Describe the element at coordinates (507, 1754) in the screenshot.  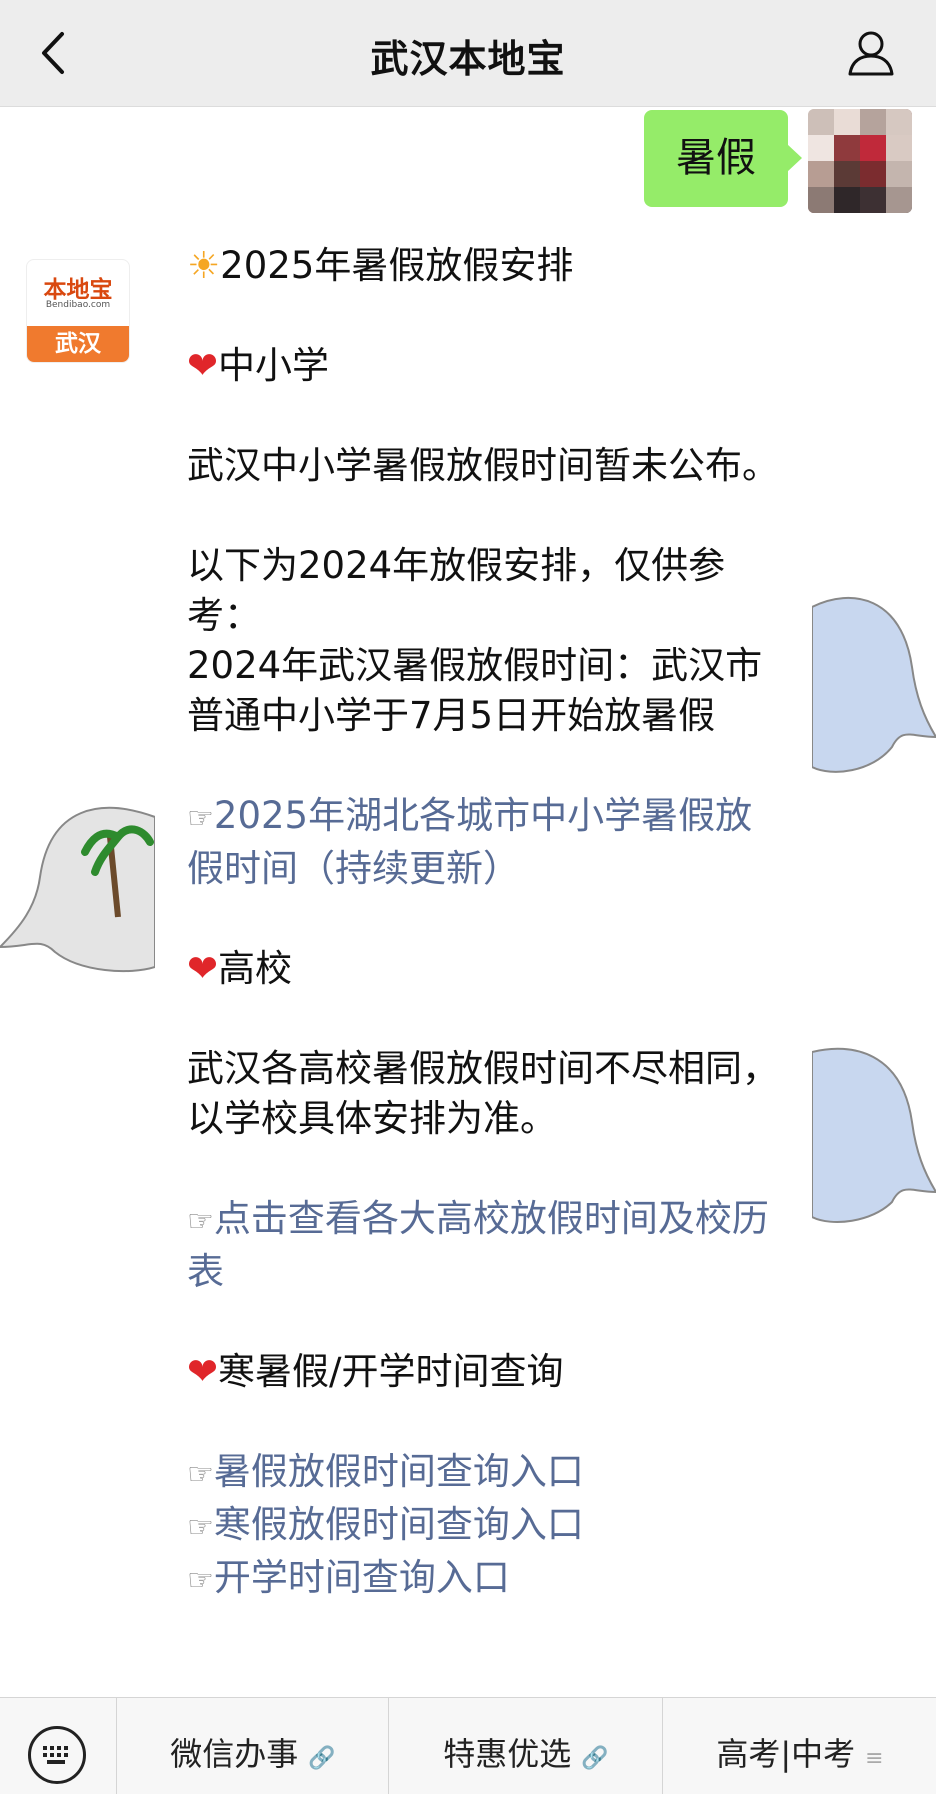
I see `menu-item-label: 特惠优选` at that location.